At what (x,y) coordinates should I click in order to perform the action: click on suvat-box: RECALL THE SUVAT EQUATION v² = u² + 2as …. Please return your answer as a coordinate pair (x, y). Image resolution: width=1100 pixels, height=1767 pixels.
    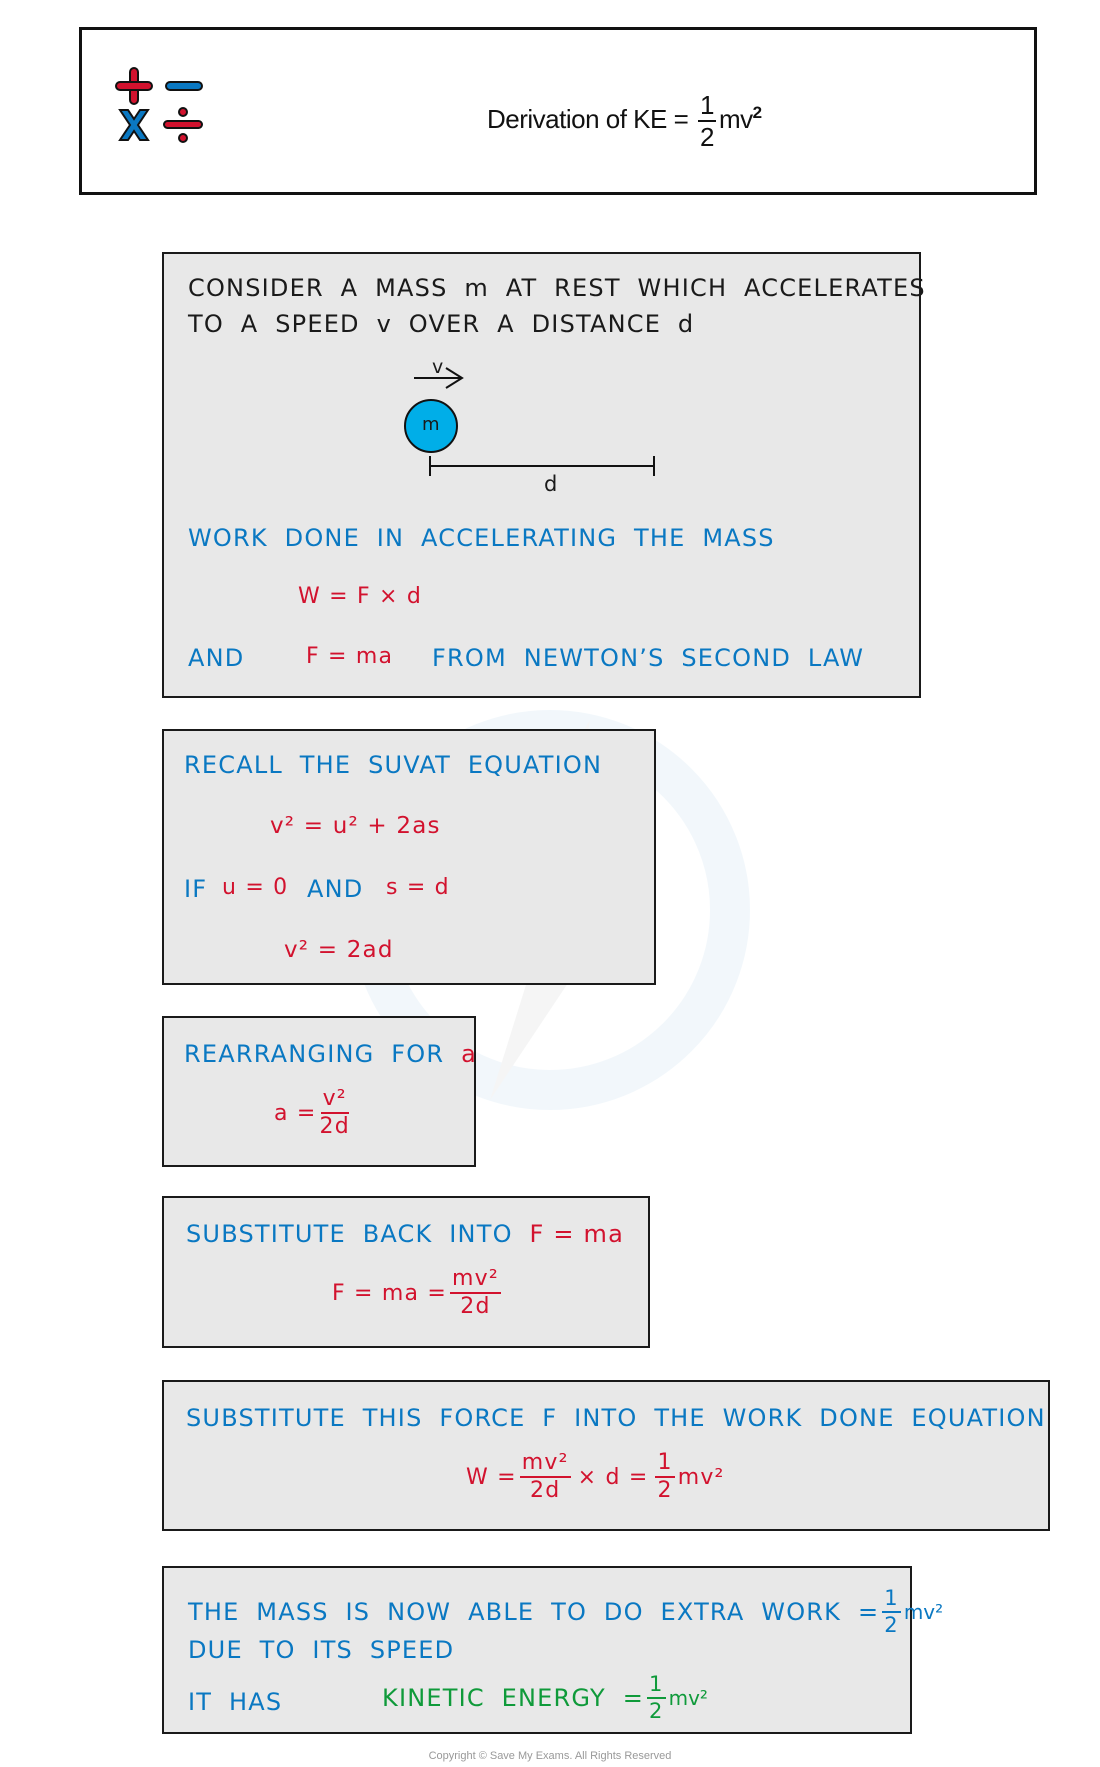
    Looking at the image, I should click on (409, 857).